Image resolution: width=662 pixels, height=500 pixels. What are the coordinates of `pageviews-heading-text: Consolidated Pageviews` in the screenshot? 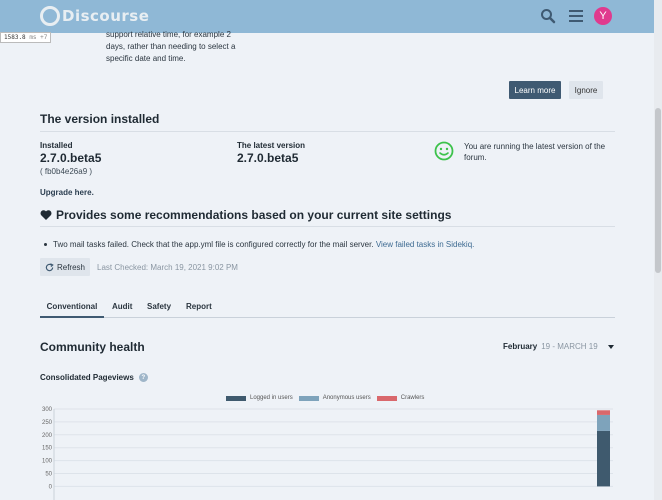 It's located at (87, 377).